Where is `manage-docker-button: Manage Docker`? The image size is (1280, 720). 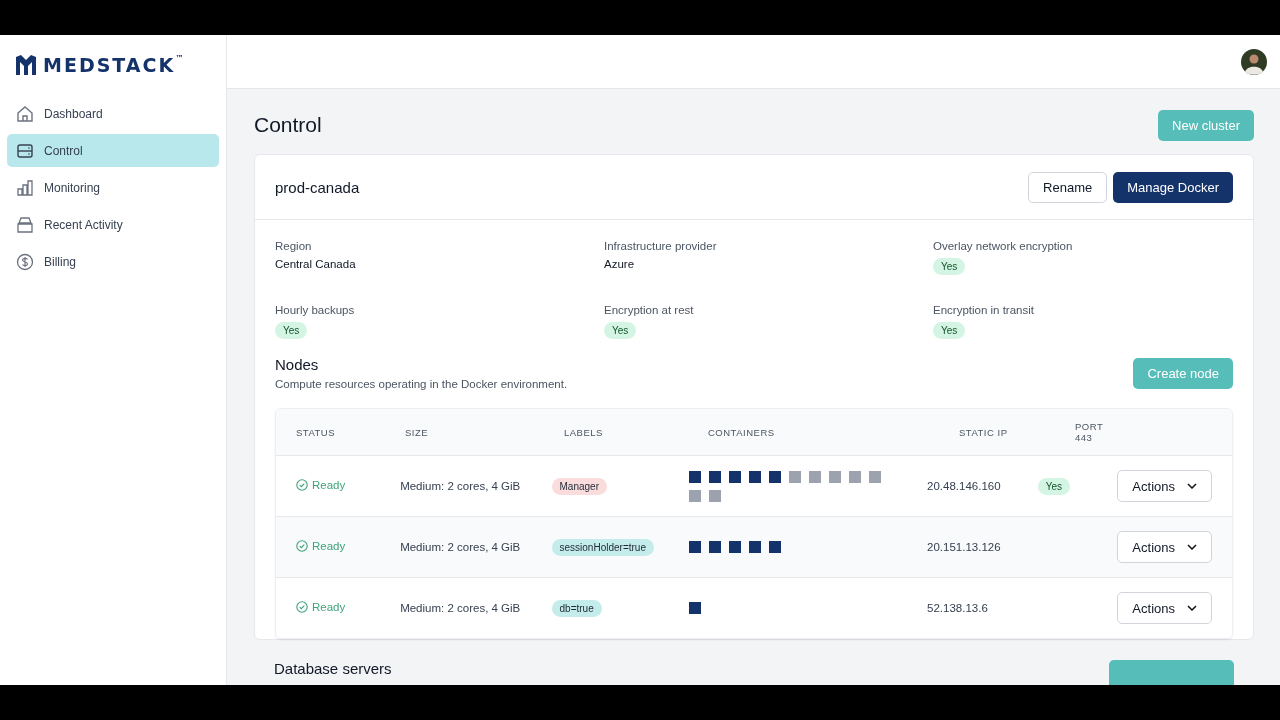
manage-docker-button: Manage Docker is located at coordinates (1173, 187).